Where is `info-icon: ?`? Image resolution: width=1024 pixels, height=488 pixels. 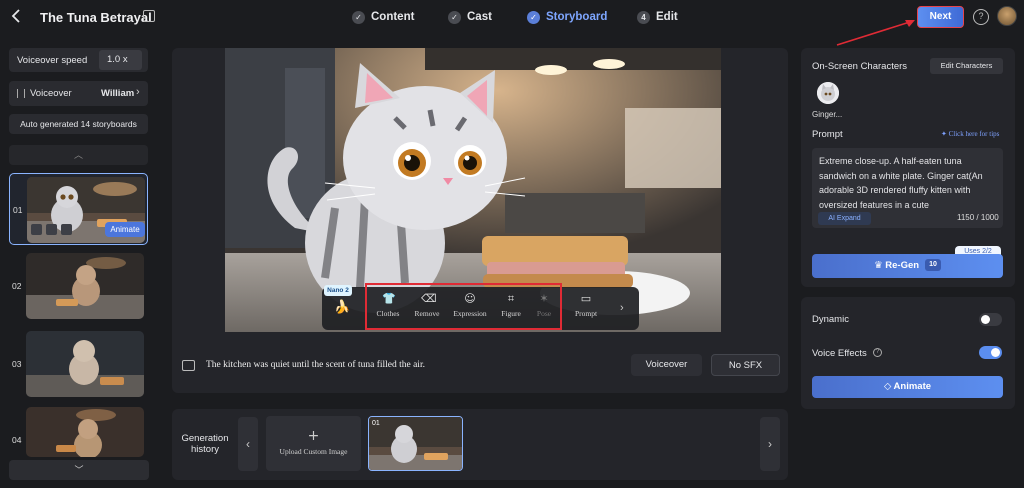 info-icon: ? is located at coordinates (877, 352).